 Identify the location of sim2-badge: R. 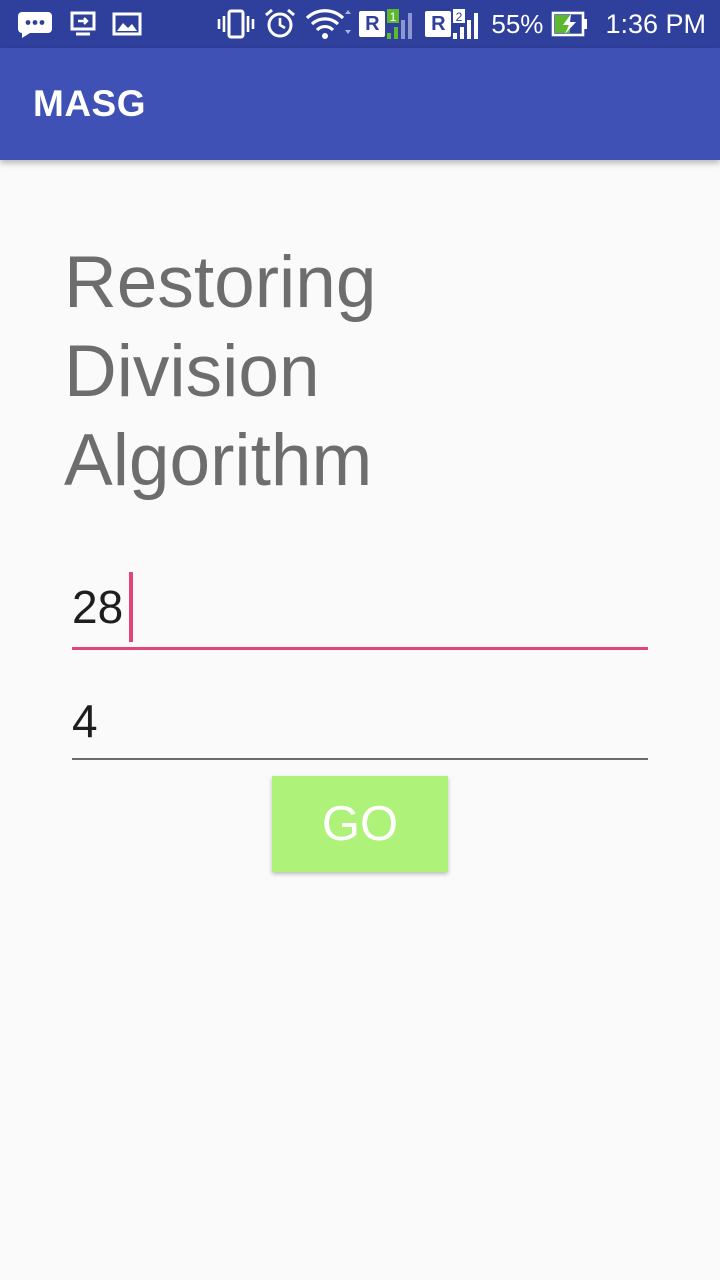
(438, 24).